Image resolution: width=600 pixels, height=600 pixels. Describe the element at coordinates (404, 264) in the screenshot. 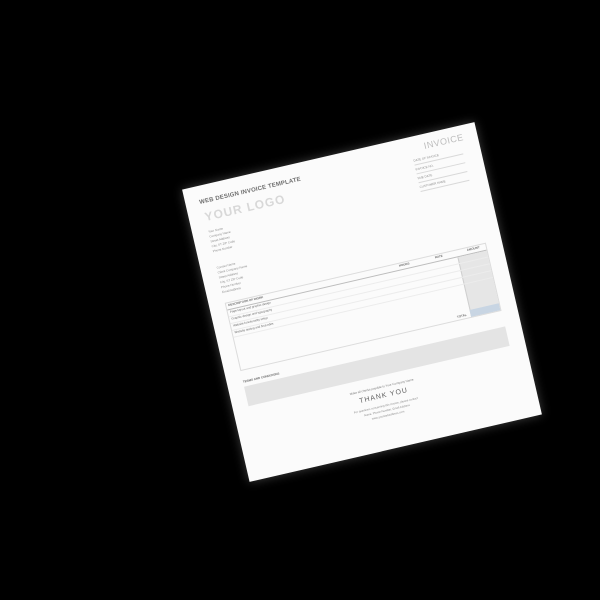

I see `header-hours: HOURS` at that location.